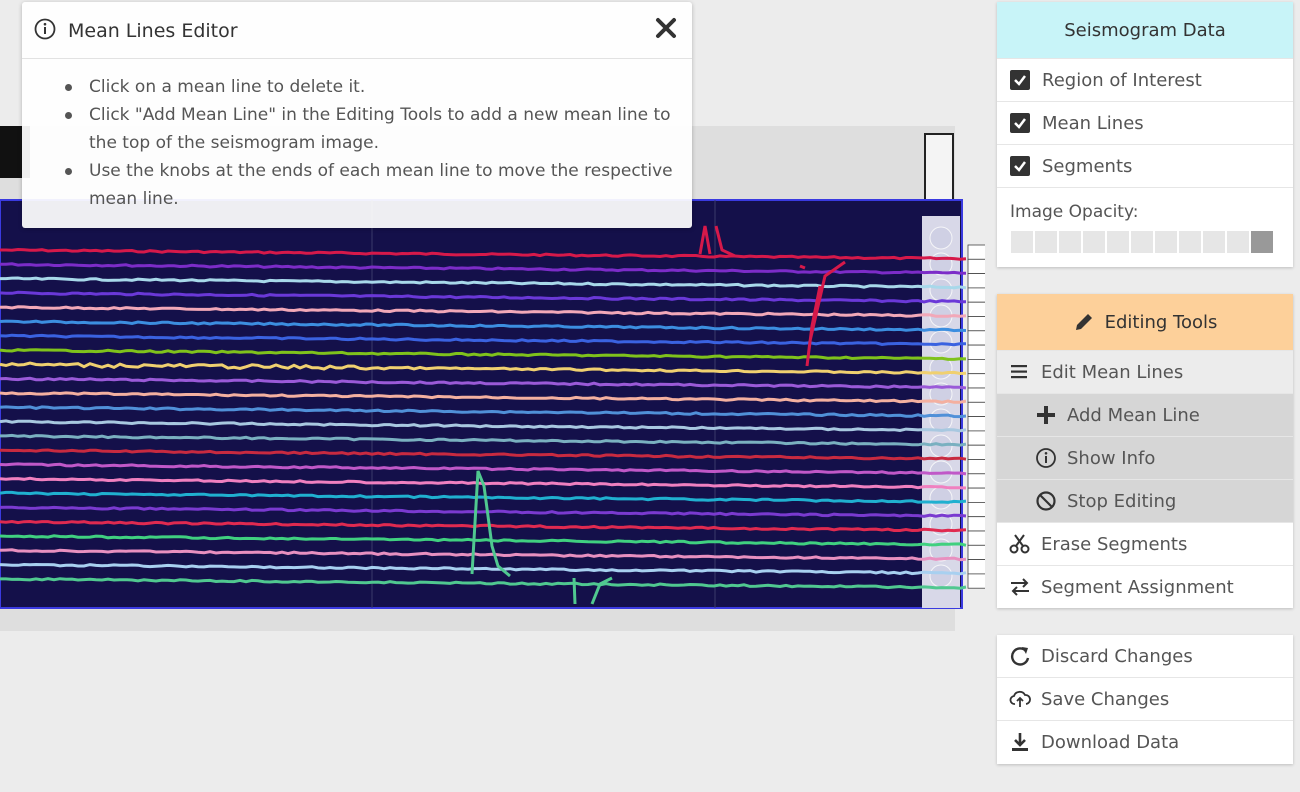  What do you see at coordinates (1133, 415) in the screenshot?
I see `menu-label: Add Mean Line` at bounding box center [1133, 415].